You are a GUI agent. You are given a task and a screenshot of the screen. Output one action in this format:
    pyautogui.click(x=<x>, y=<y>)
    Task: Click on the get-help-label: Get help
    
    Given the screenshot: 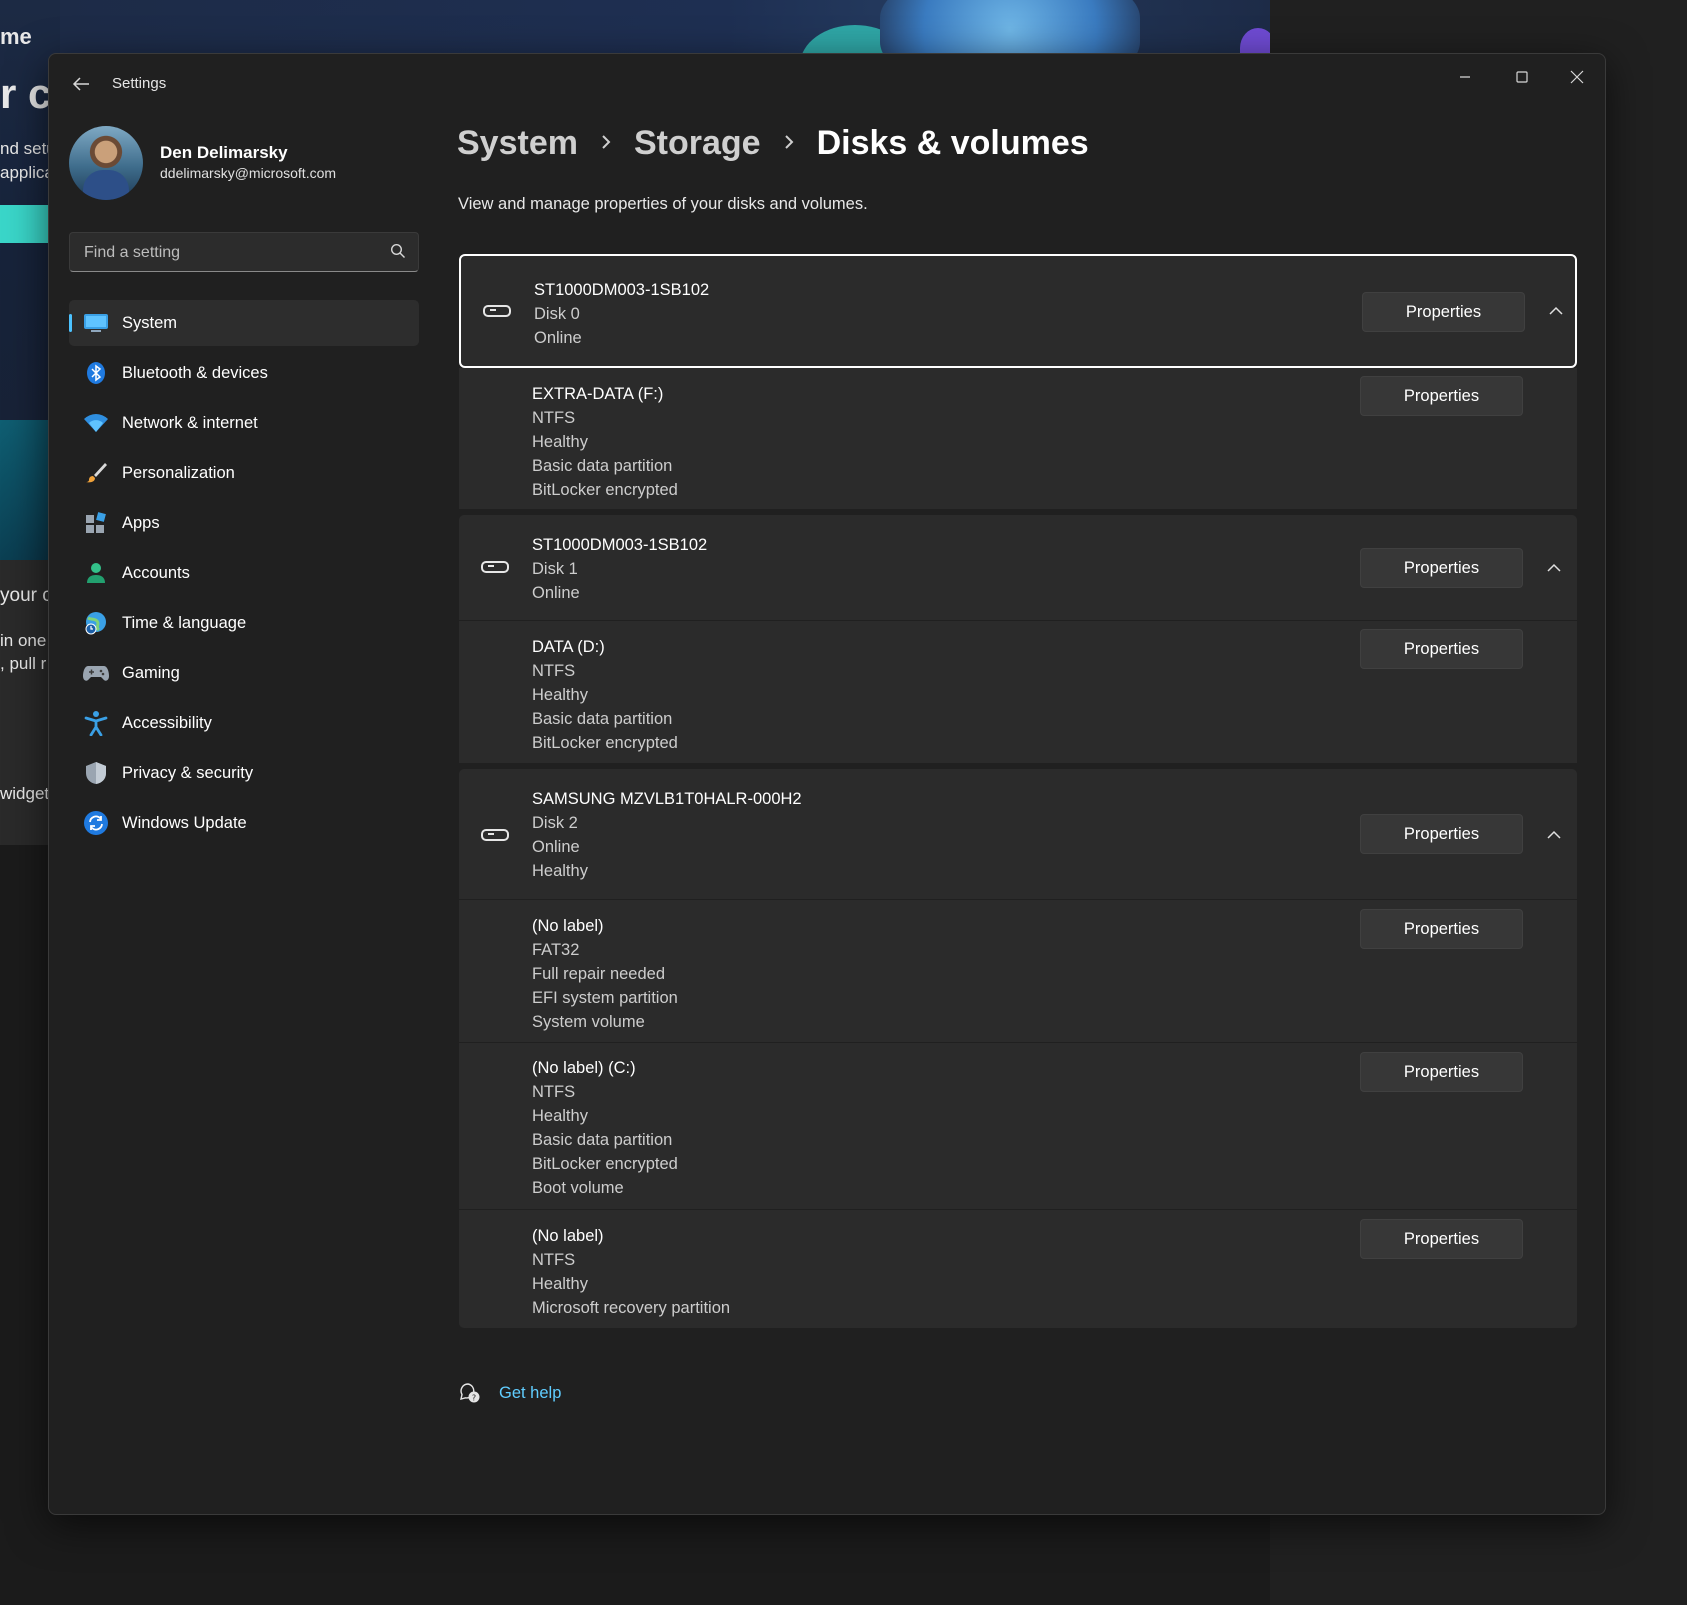 What is the action you would take?
    pyautogui.click(x=530, y=1392)
    